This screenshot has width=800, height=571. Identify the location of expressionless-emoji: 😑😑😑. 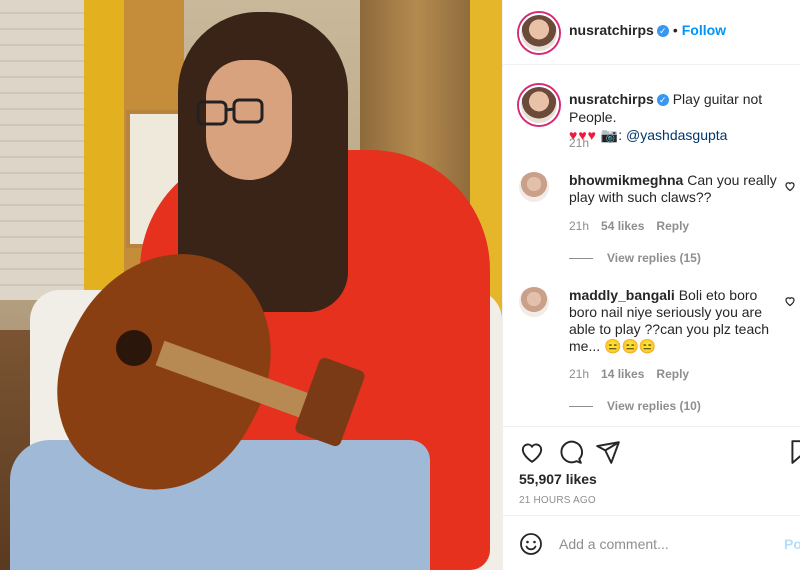
(630, 346).